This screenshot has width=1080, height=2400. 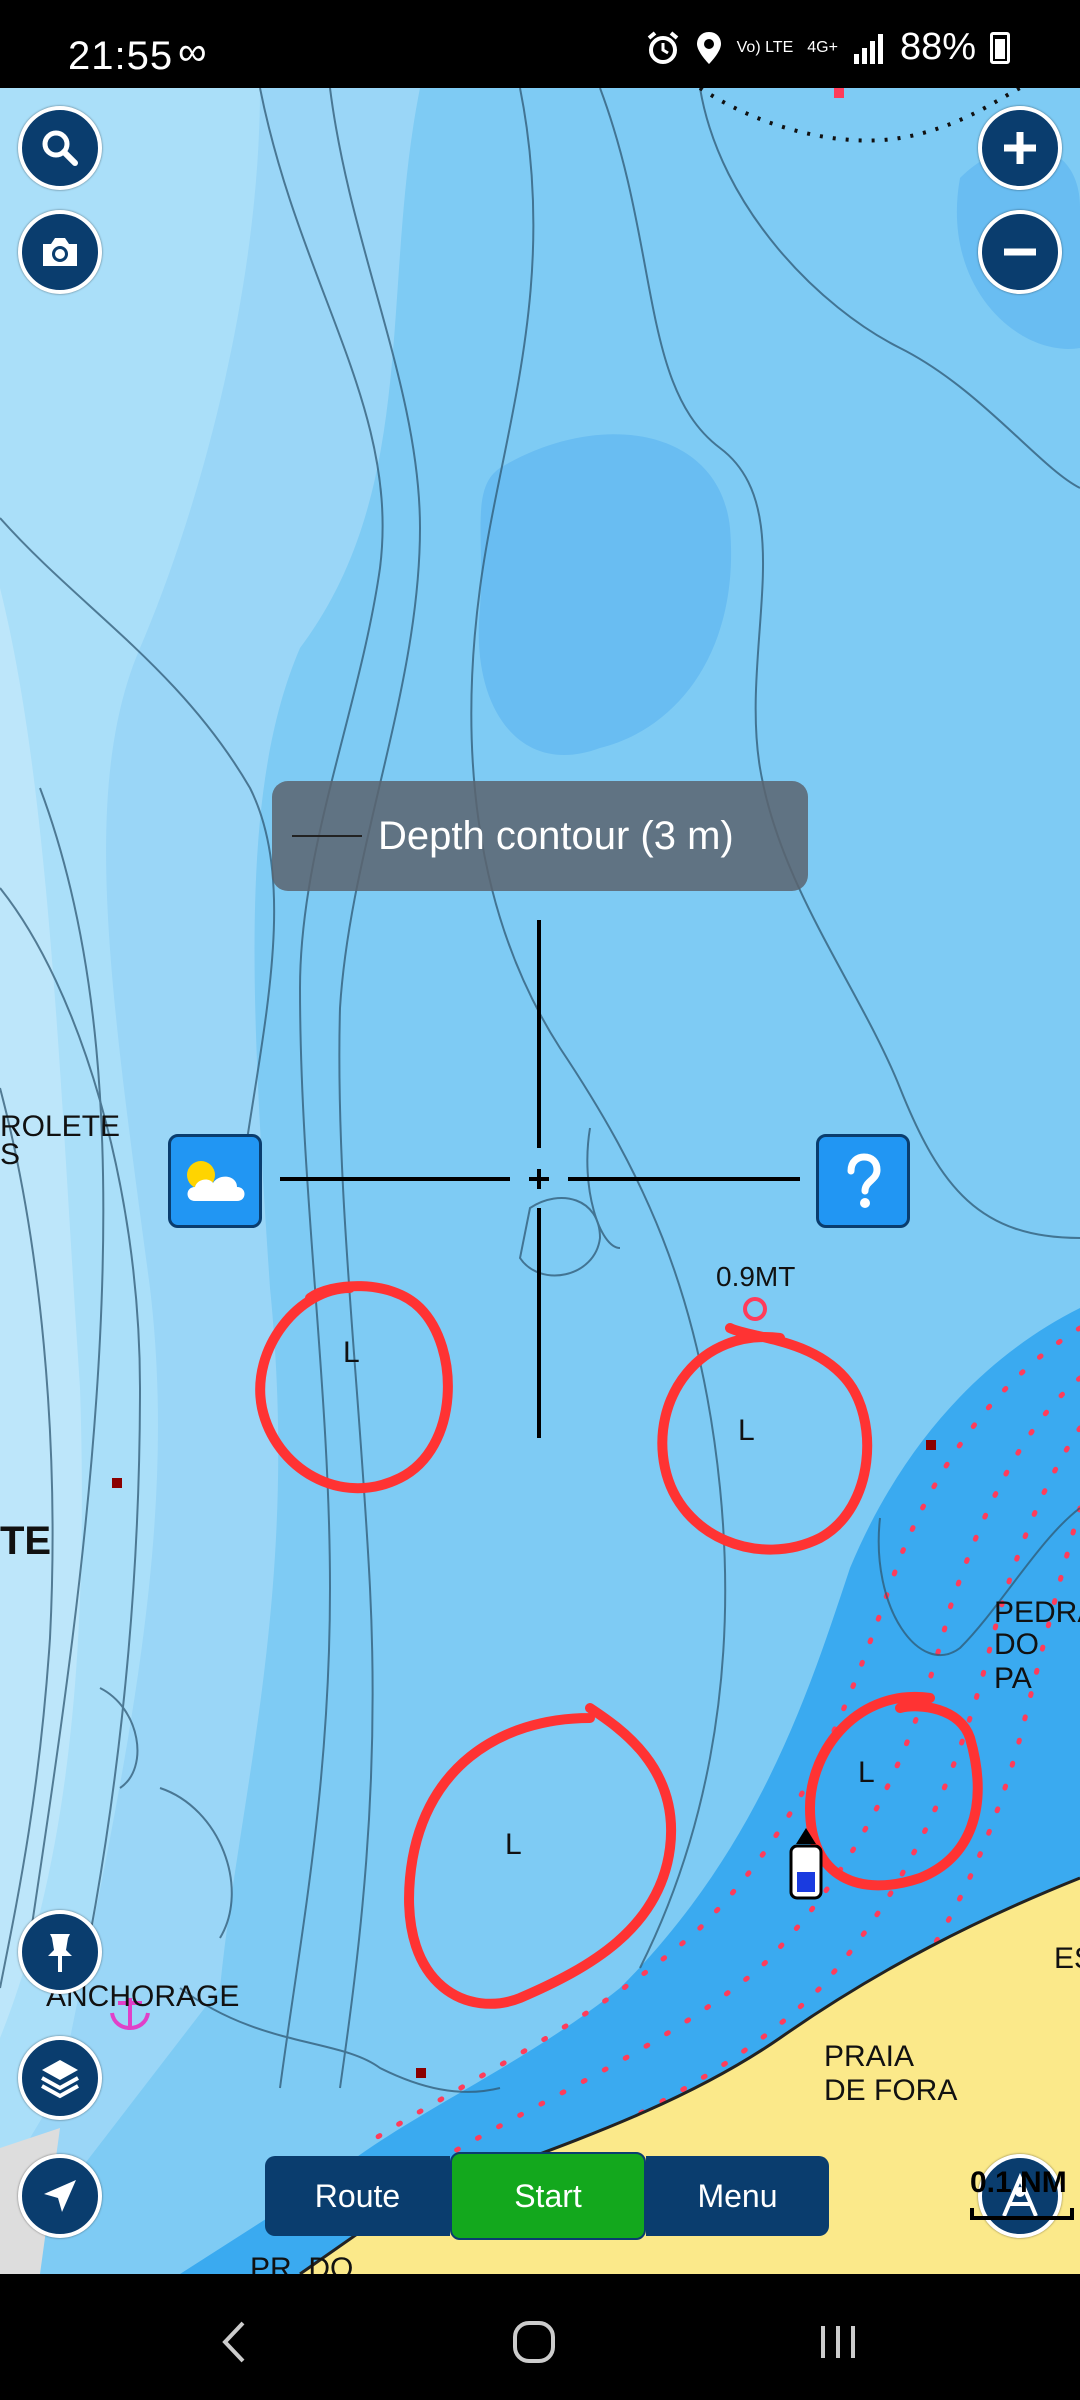 I want to click on search-button, so click(x=60, y=148).